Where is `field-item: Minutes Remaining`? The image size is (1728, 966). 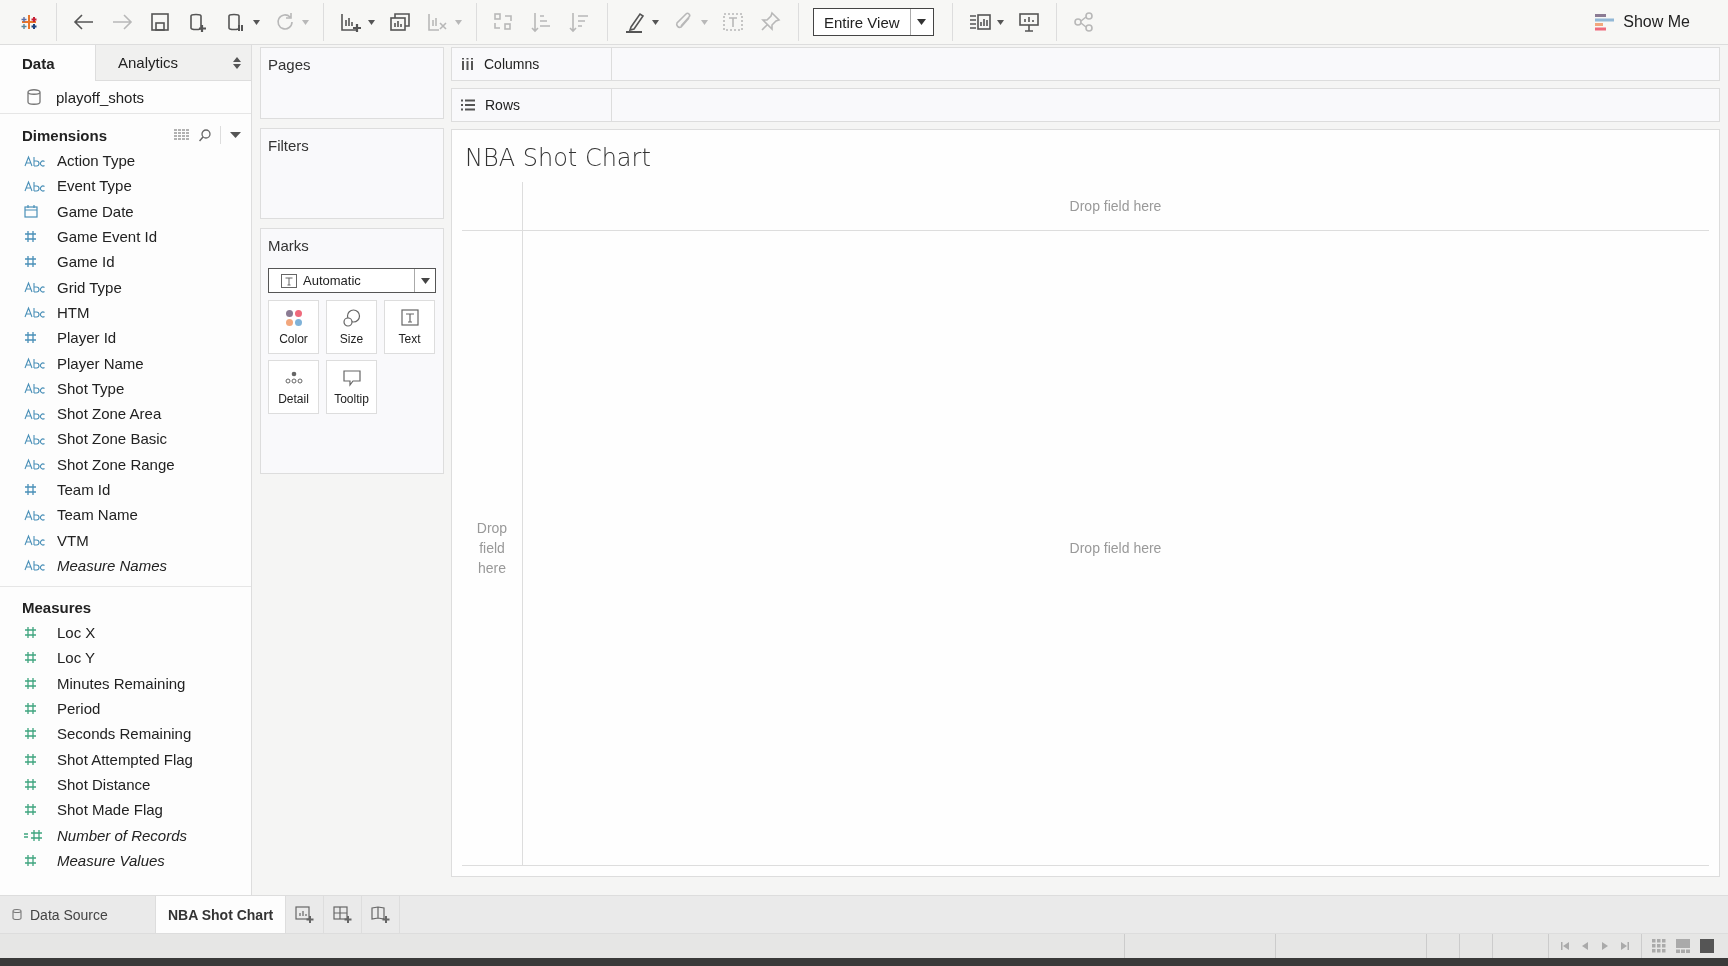 field-item: Minutes Remaining is located at coordinates (125, 683).